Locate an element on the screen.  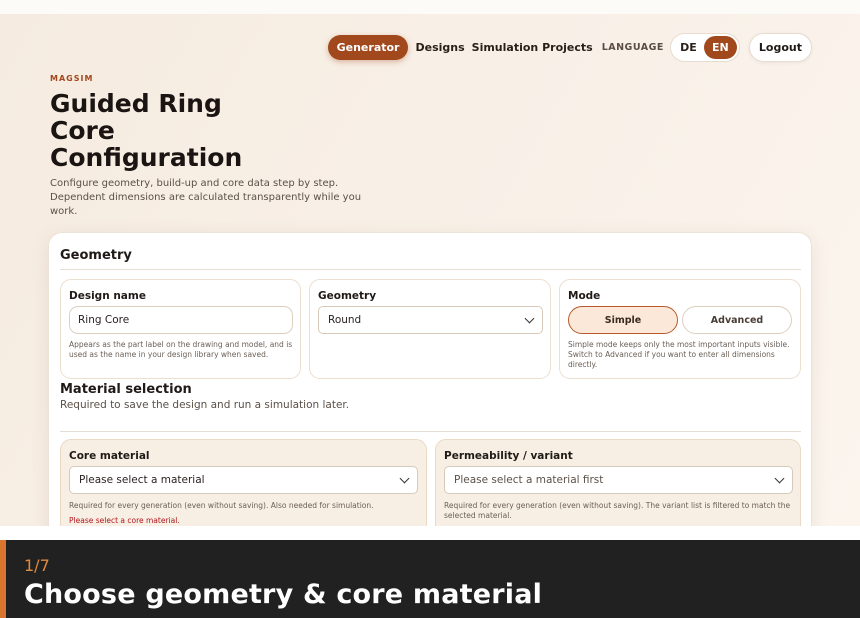
top-strip is located at coordinates (430, 7).